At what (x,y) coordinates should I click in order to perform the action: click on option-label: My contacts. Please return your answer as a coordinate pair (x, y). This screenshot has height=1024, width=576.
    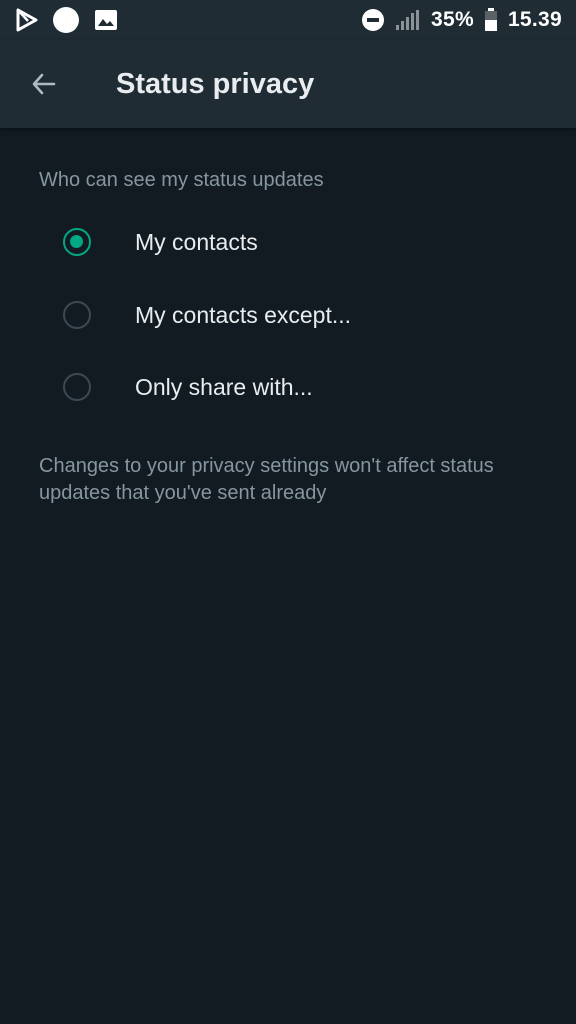
    Looking at the image, I should click on (196, 242).